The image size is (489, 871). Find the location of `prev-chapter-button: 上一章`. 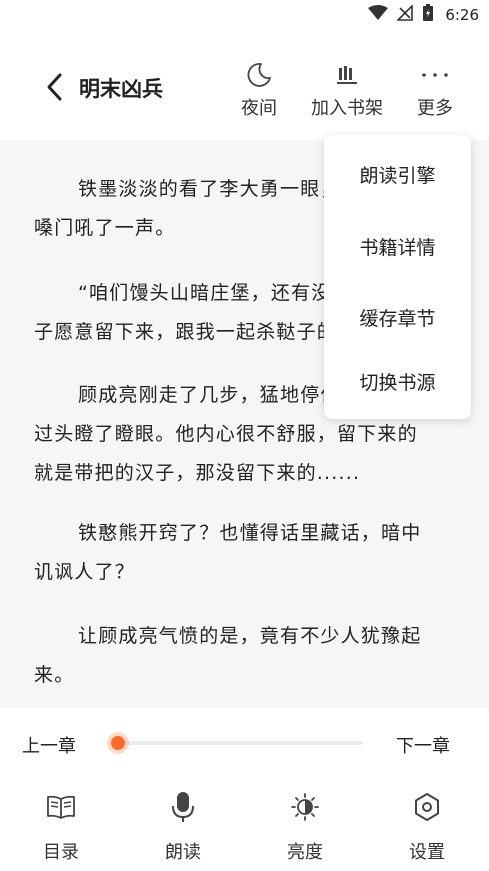

prev-chapter-button: 上一章 is located at coordinates (49, 745).